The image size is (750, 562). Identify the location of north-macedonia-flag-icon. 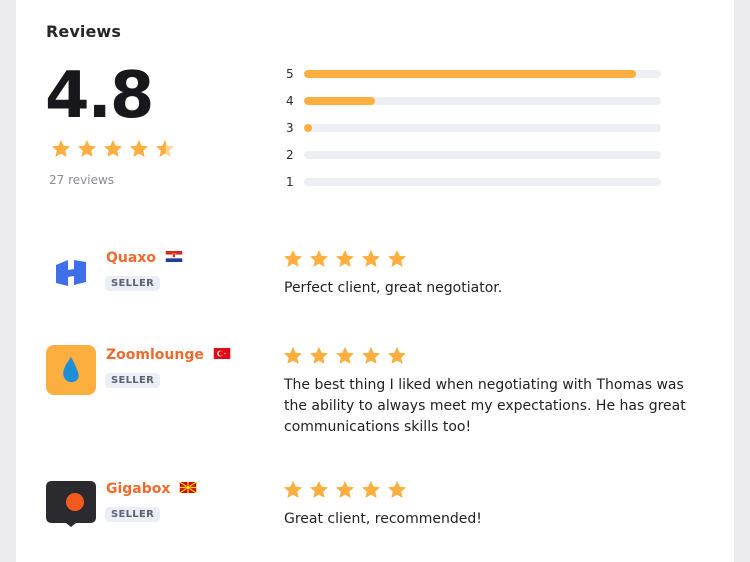
(188, 487).